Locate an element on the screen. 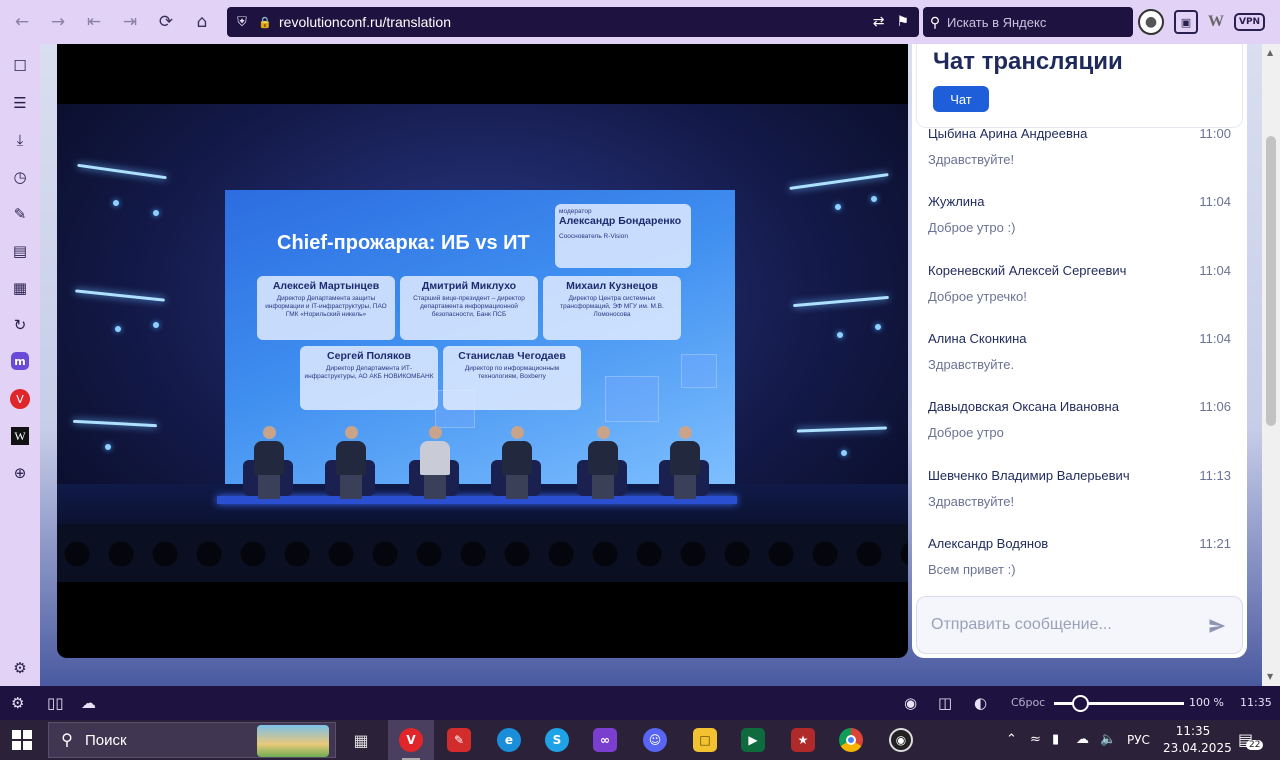  volume-icon: 🔈 is located at coordinates (1108, 739).